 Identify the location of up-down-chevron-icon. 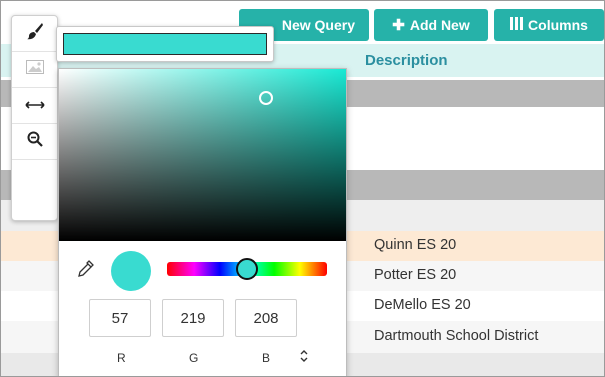
(304, 358).